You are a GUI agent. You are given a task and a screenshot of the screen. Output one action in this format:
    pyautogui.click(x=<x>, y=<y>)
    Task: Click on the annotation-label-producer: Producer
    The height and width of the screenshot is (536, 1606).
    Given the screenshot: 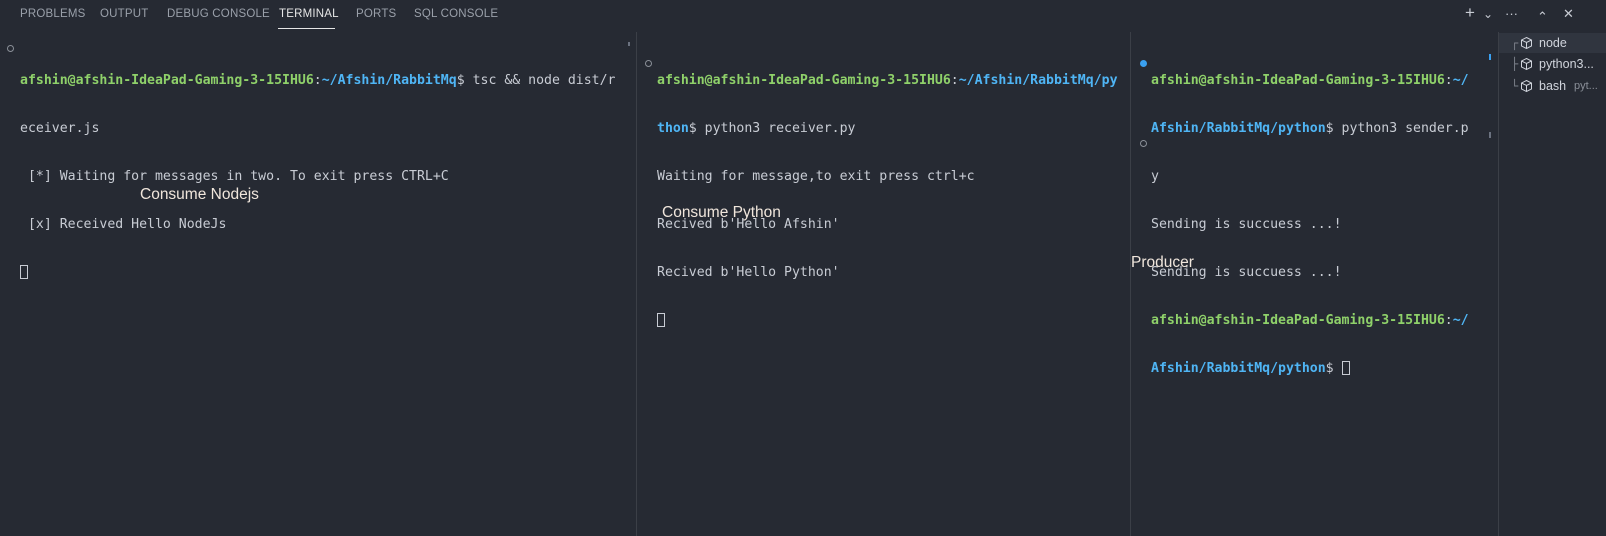 What is the action you would take?
    pyautogui.click(x=1162, y=262)
    